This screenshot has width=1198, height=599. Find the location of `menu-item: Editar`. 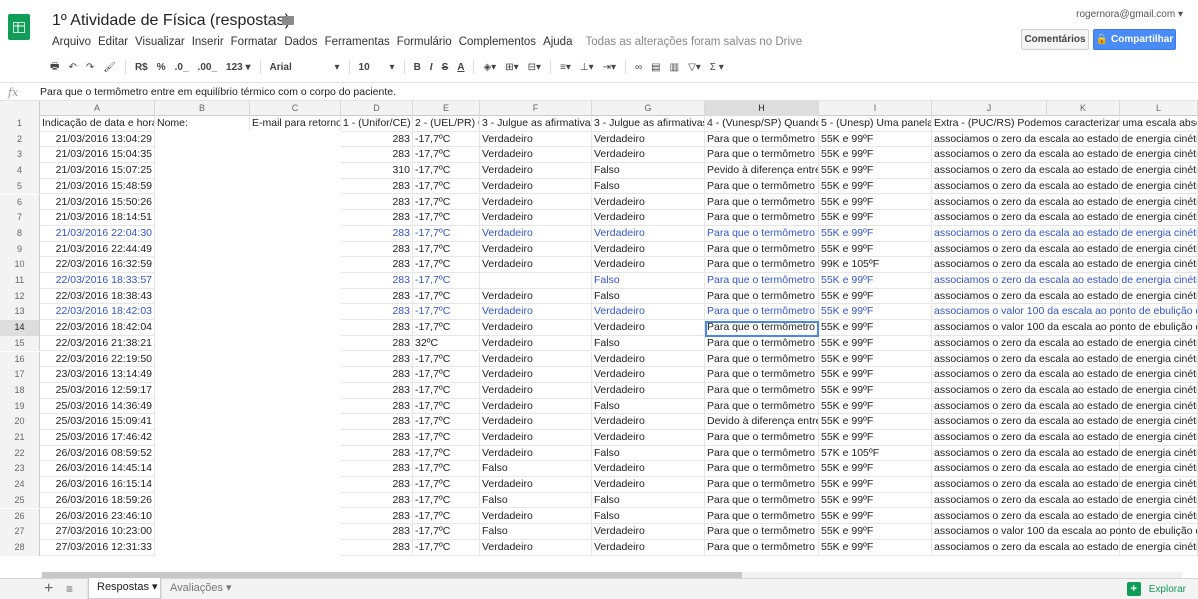

menu-item: Editar is located at coordinates (113, 42).